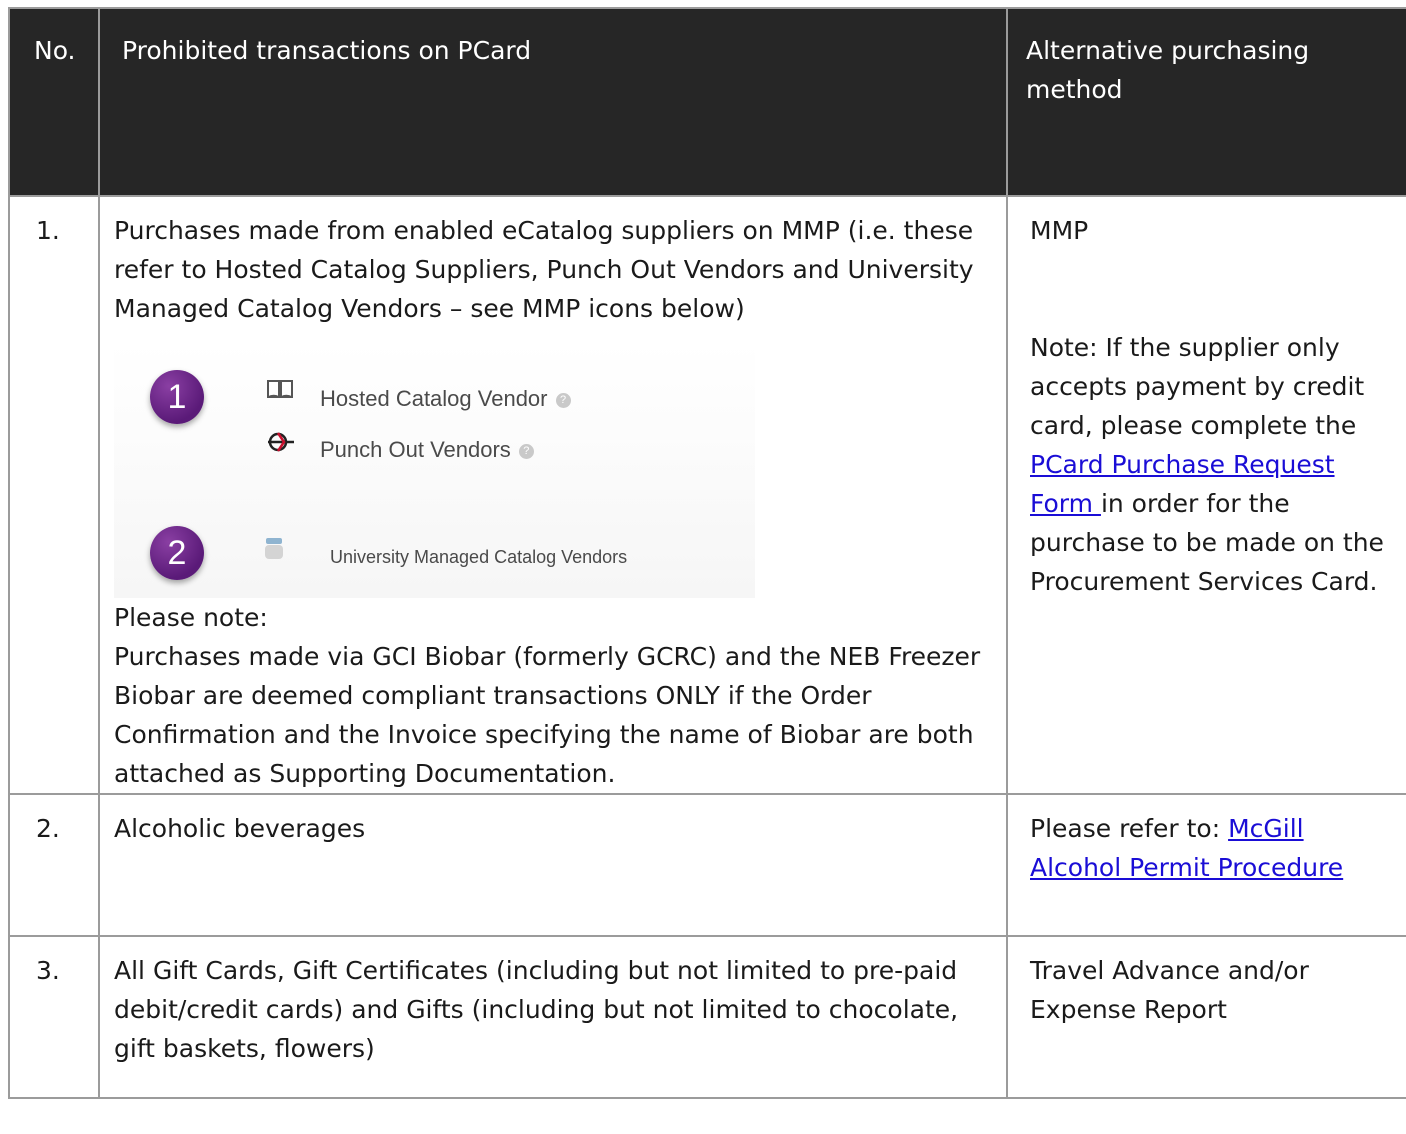  Describe the element at coordinates (280, 389) in the screenshot. I see `book-icon` at that location.